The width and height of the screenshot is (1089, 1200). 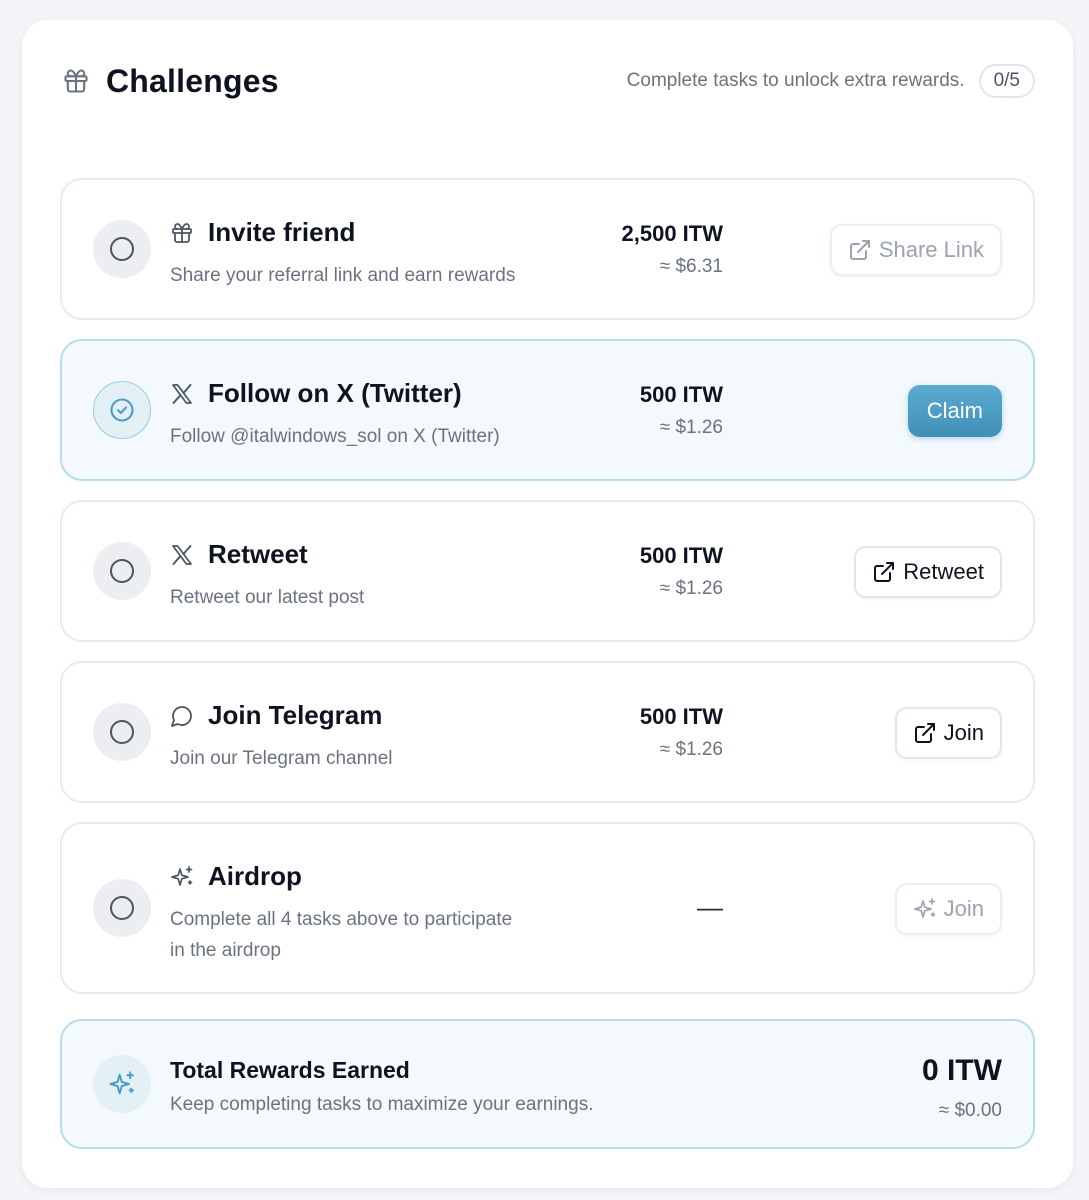 I want to click on task-description: Join our Telegram channel, so click(x=281, y=758).